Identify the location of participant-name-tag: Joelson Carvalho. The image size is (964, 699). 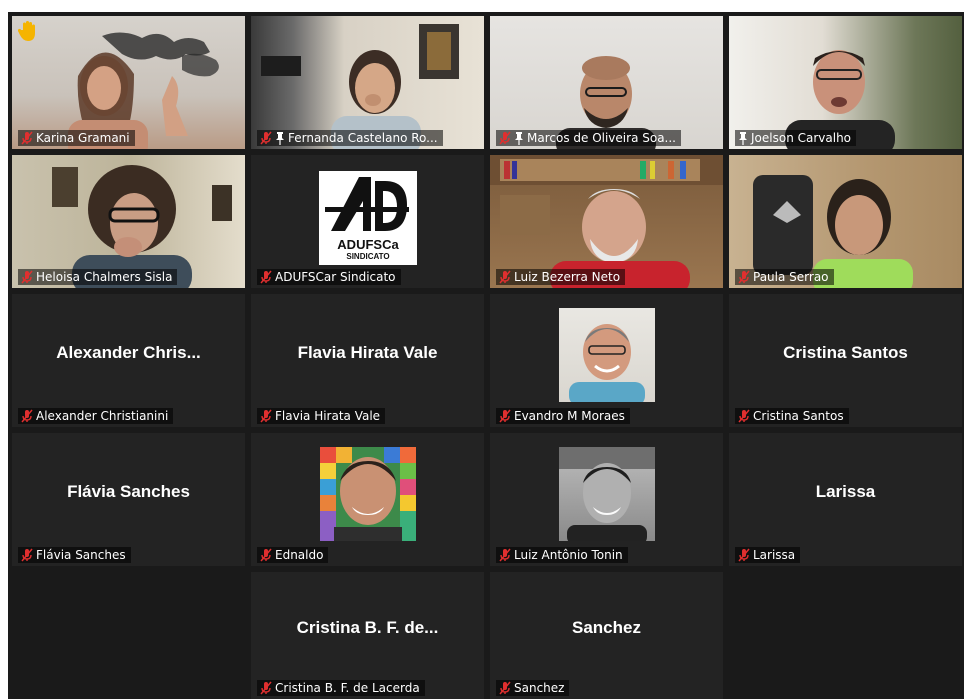
(796, 138).